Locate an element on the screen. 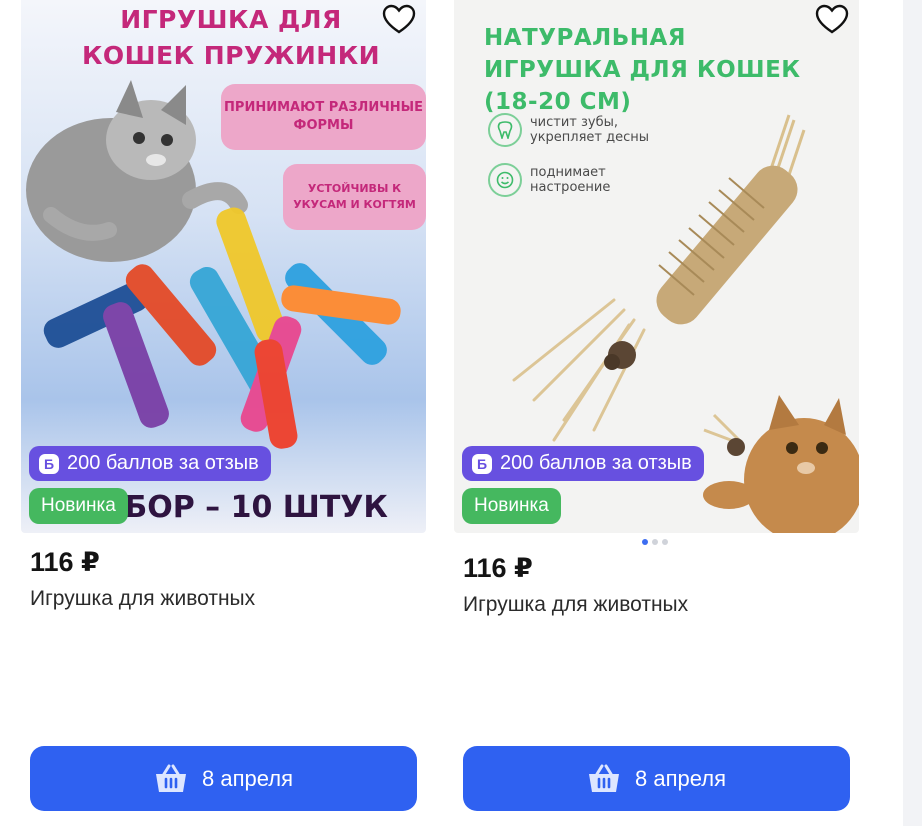 The height and width of the screenshot is (826, 922). catnip-stick-illustration is located at coordinates (659, 278).